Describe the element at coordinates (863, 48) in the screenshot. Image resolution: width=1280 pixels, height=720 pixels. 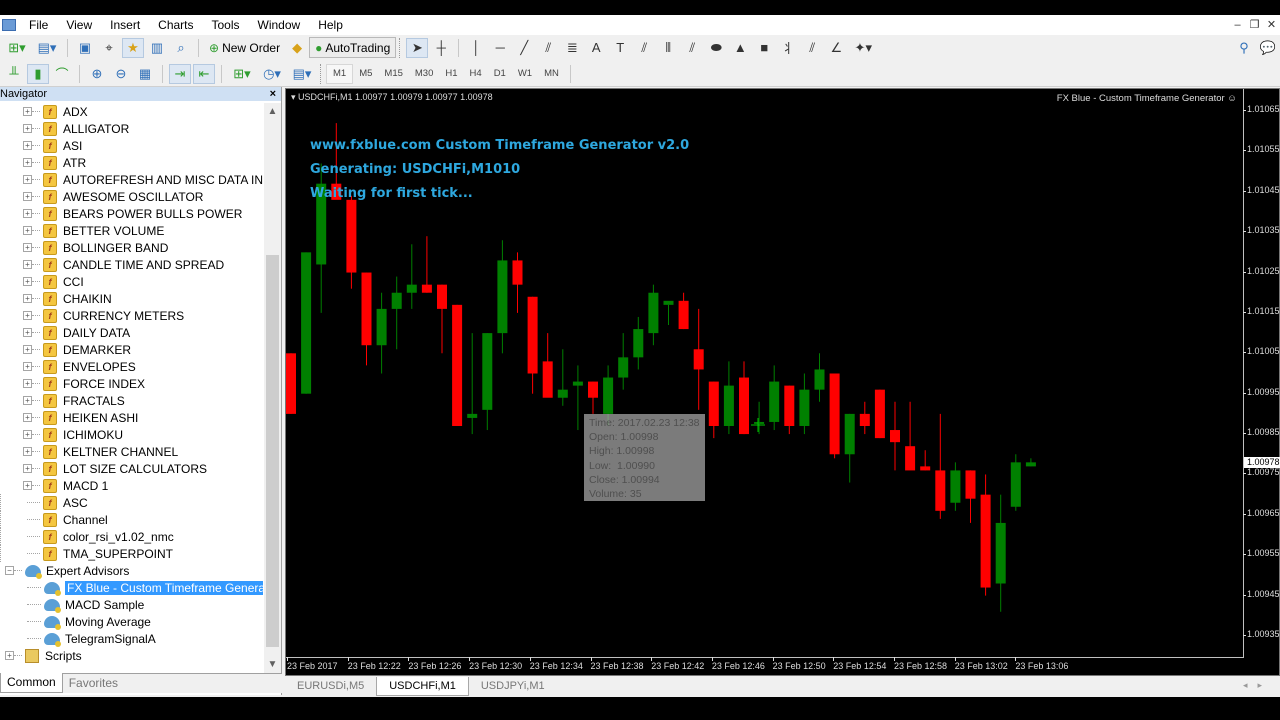
I see `arrows-icon: ✦▾` at that location.